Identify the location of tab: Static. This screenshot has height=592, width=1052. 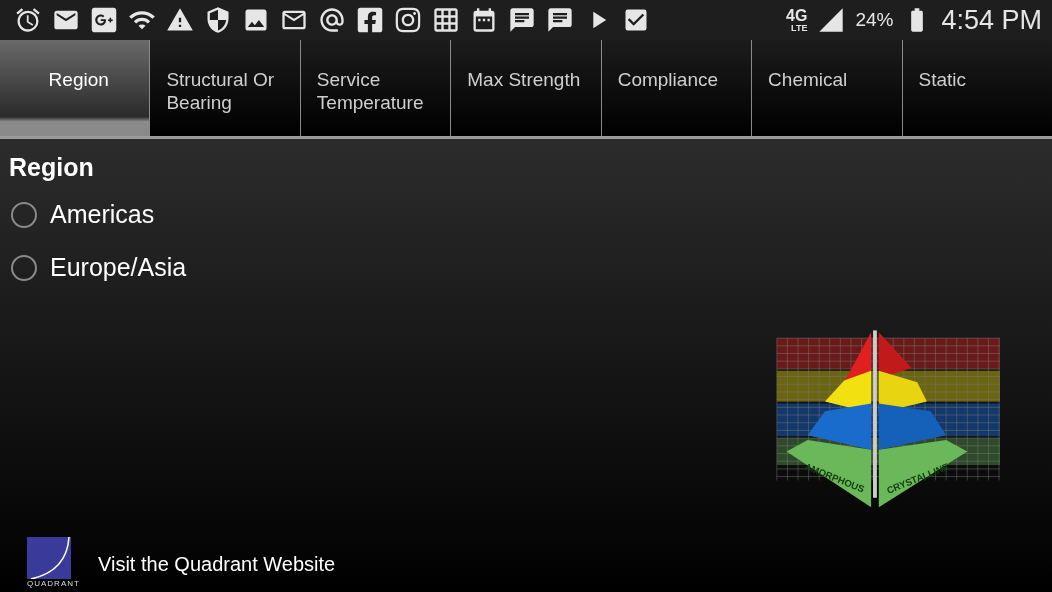
(977, 88).